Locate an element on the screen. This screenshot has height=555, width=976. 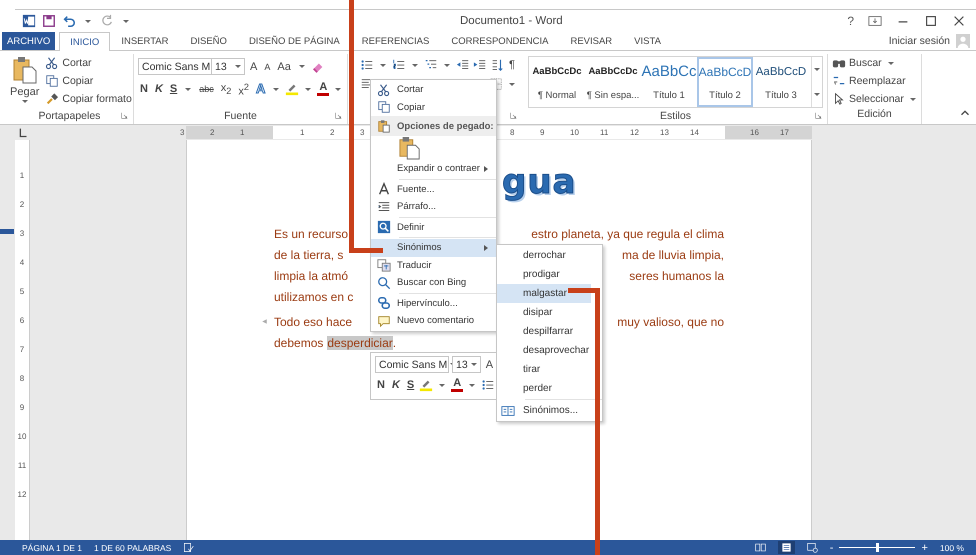
ruler-number: 5 is located at coordinates (22, 292).